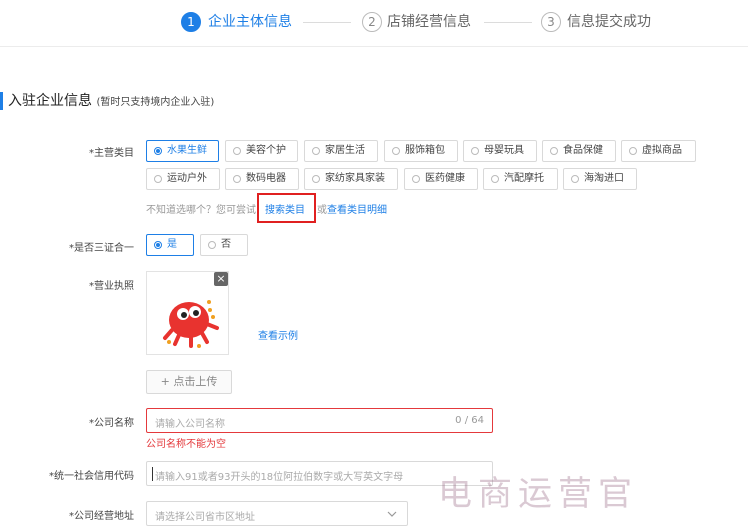 The image size is (748, 527). Describe the element at coordinates (111, 153) in the screenshot. I see `category-label: *主营类目` at that location.